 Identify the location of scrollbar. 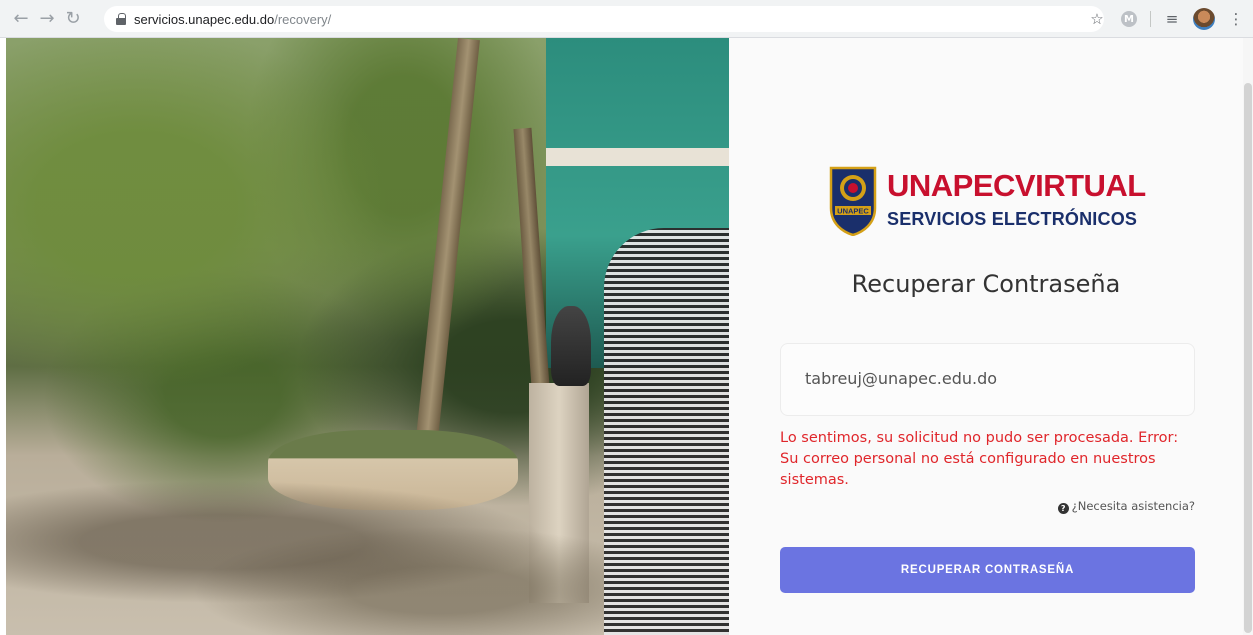
(1248, 336).